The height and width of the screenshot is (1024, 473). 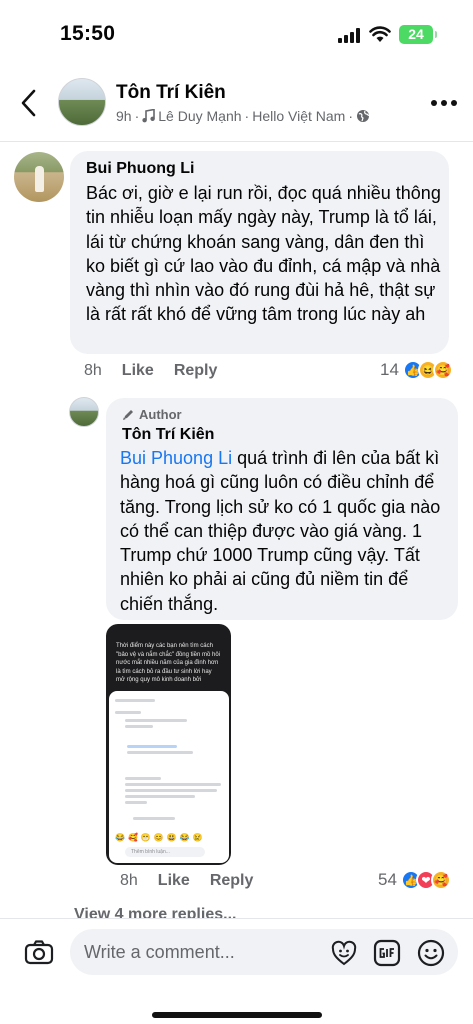 I want to click on reply-actions: 8h Like Reply, so click(x=186, y=881).